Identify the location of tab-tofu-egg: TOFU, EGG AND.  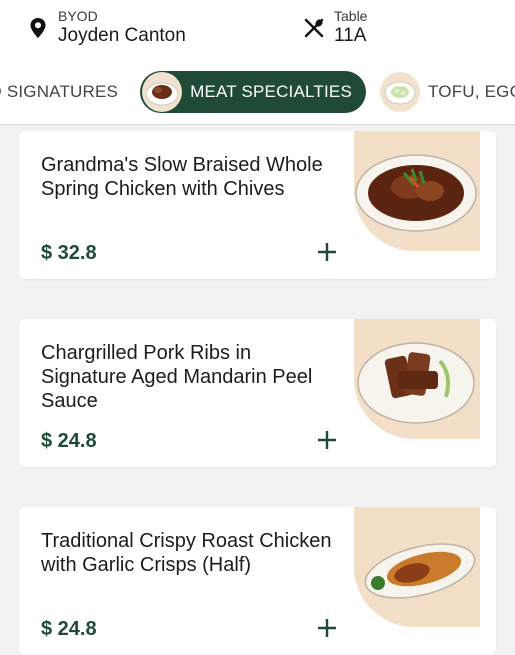
(447, 92).